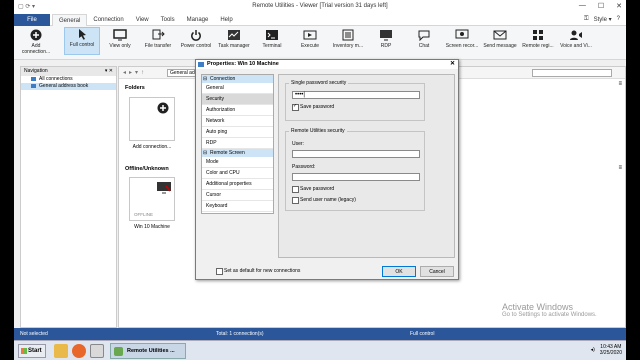 The width and height of the screenshot is (640, 360). What do you see at coordinates (356, 177) in the screenshot?
I see `password-field` at bounding box center [356, 177].